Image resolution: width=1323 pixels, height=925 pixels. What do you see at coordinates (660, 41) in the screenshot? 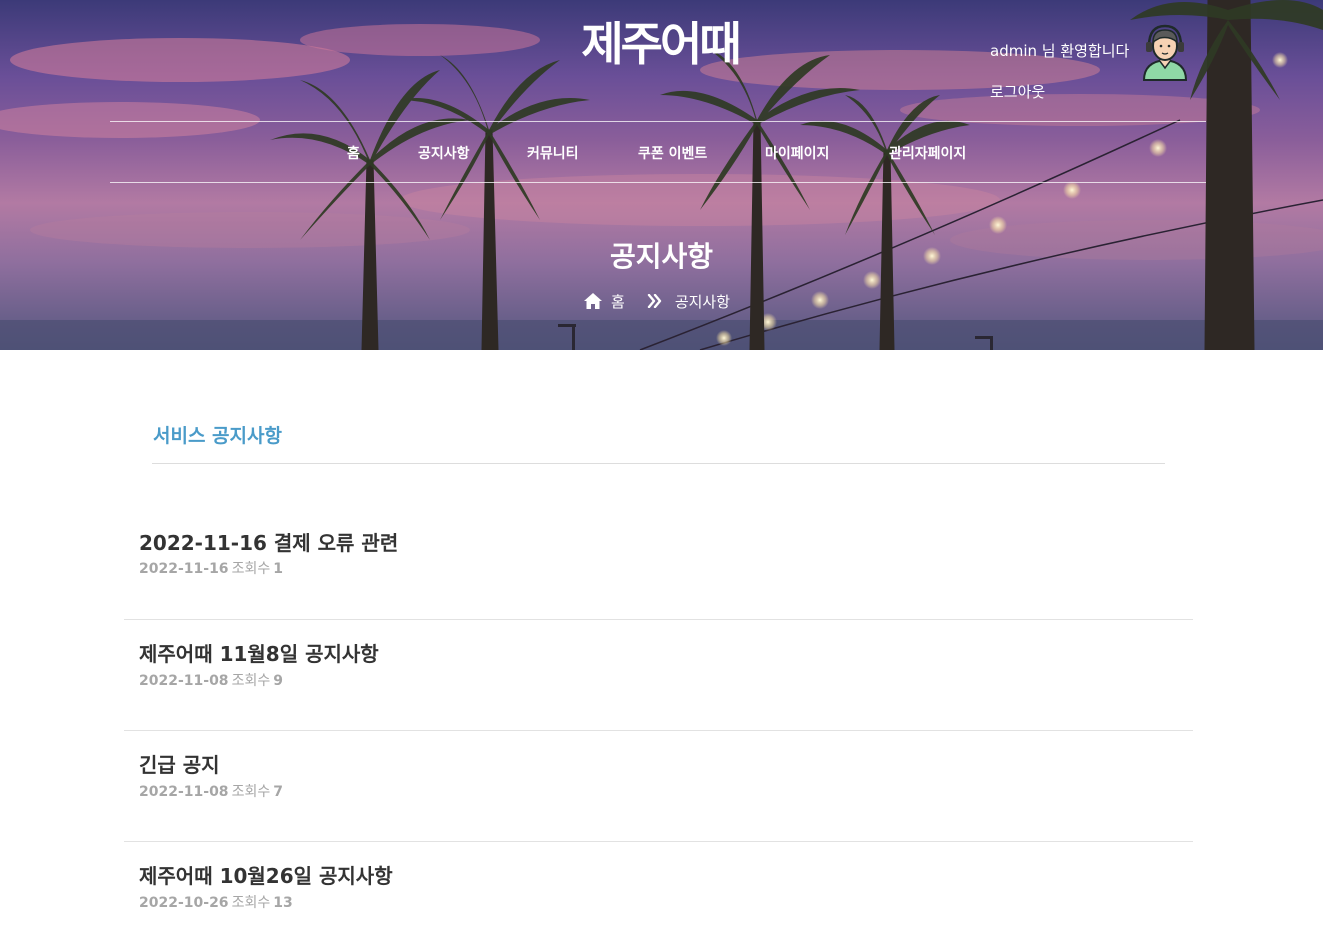
I see `site-logo: 제주어때` at bounding box center [660, 41].